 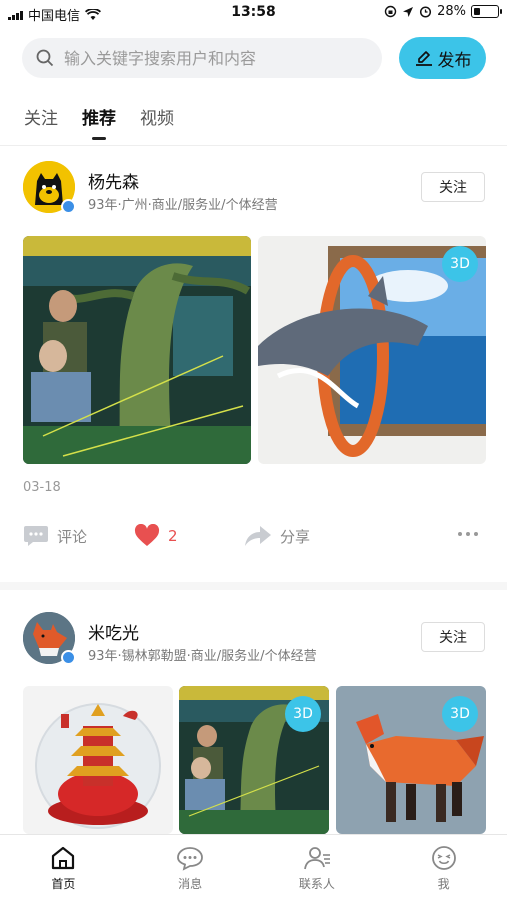 I want to click on nav-messages: 消息, so click(x=190, y=867).